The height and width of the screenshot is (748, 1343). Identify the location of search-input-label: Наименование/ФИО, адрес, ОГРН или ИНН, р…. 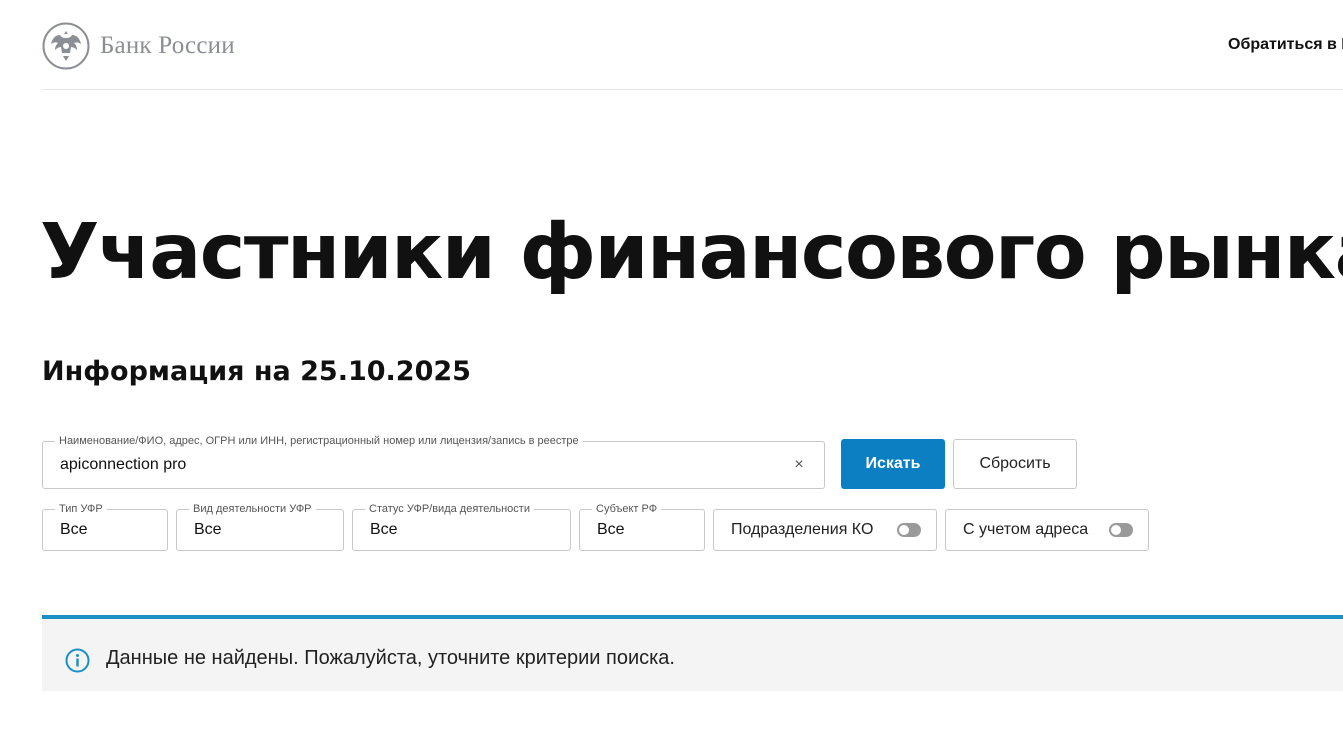
(319, 441).